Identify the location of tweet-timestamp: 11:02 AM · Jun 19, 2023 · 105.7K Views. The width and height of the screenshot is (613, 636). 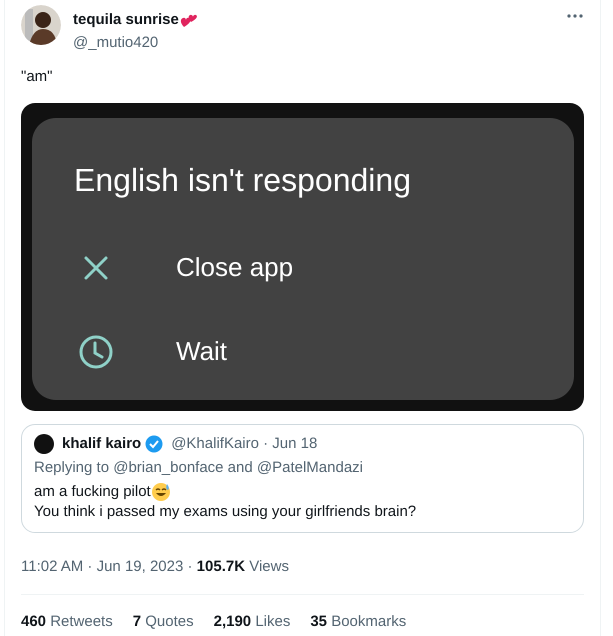
(155, 566).